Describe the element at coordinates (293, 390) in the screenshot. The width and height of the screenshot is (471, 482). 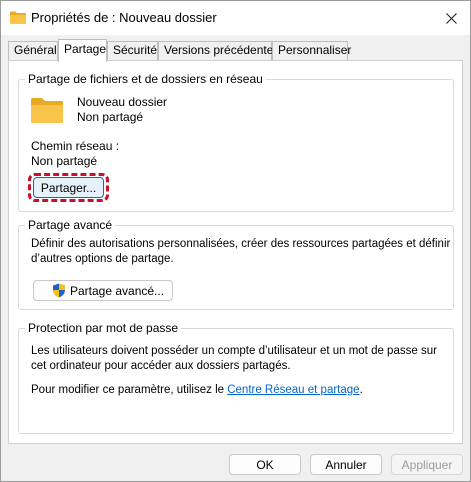
I see `network-sharing-center-link: Centre Réseau et partage` at that location.